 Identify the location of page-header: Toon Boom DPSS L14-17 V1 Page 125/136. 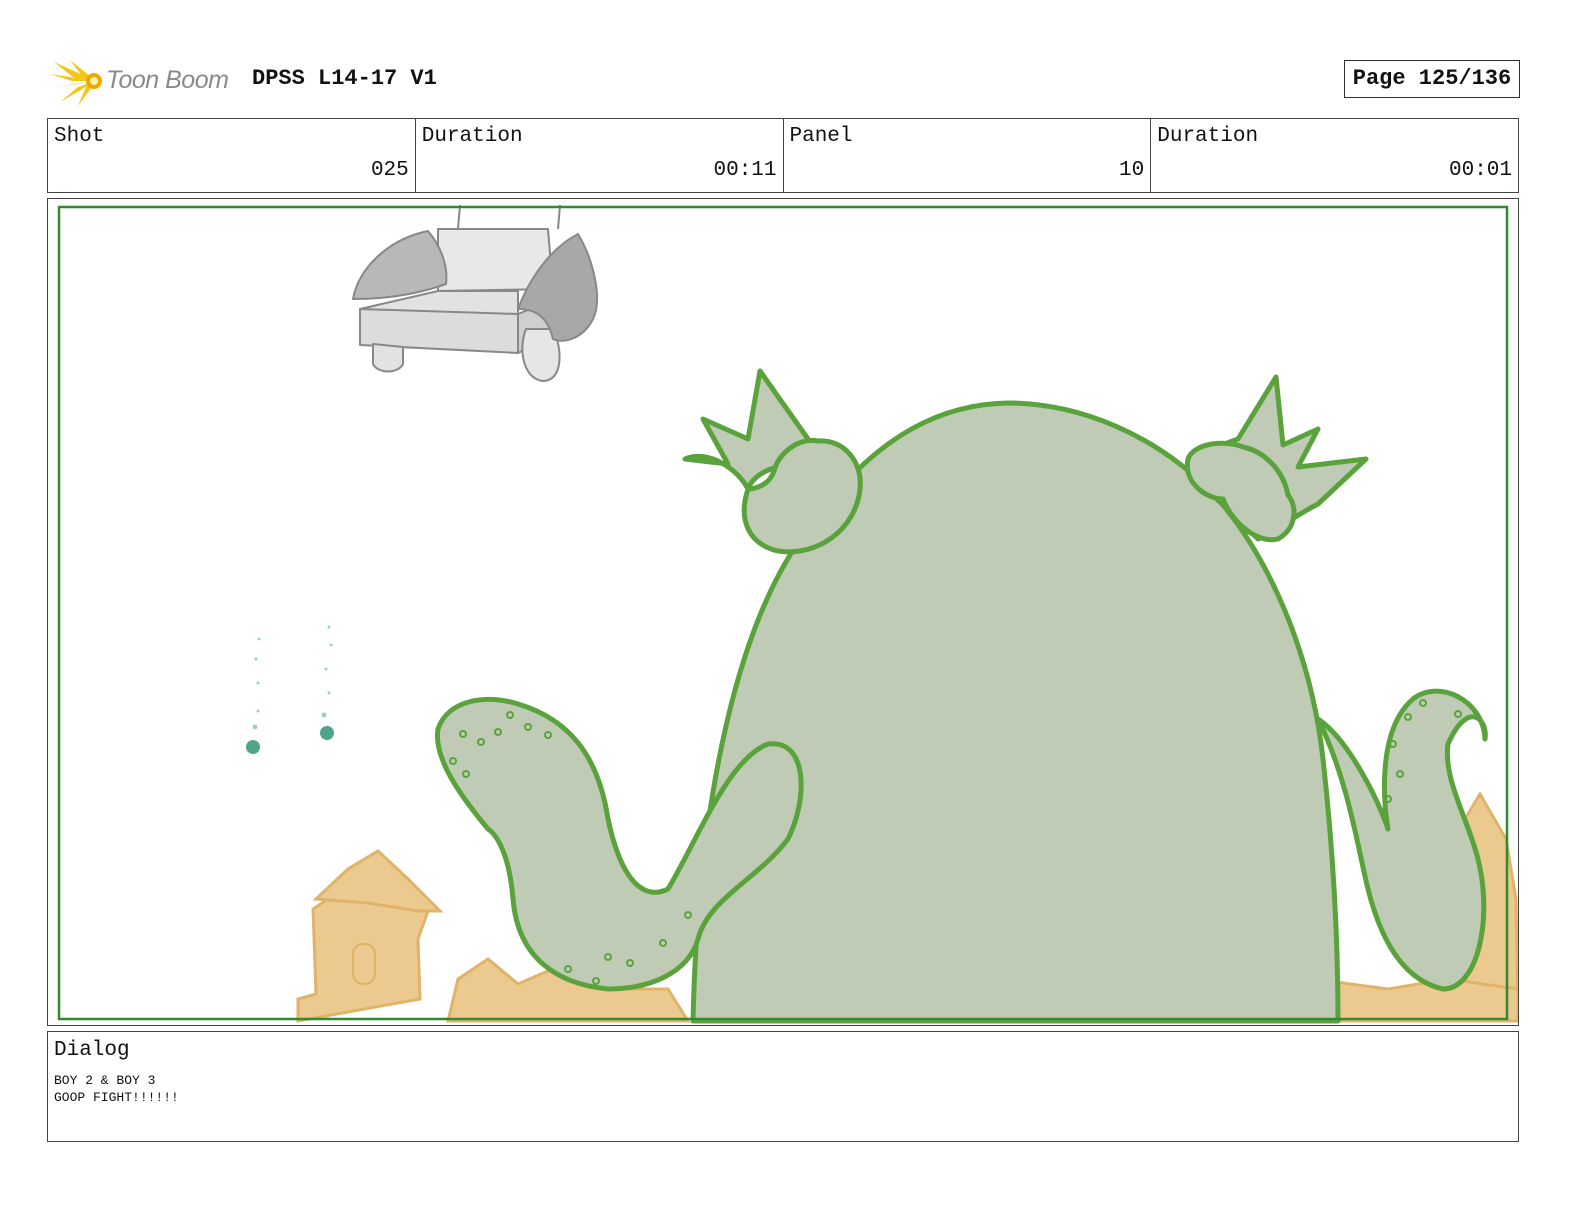
(784, 81).